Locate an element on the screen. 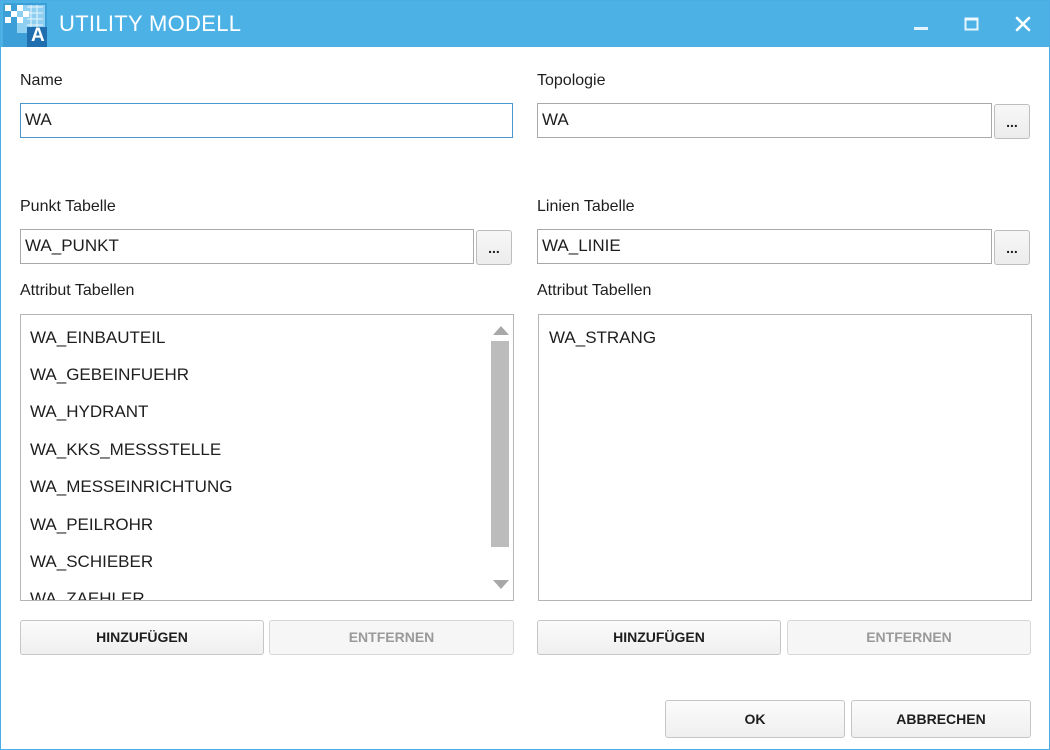 The image size is (1050, 750). list-item: WA_STRANG is located at coordinates (602, 338).